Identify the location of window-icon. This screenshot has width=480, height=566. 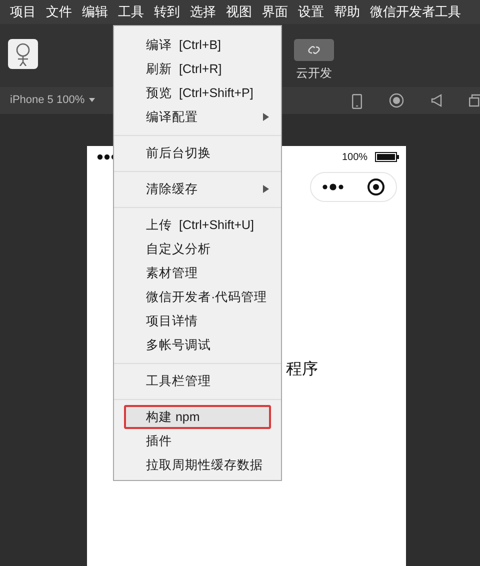
(474, 100).